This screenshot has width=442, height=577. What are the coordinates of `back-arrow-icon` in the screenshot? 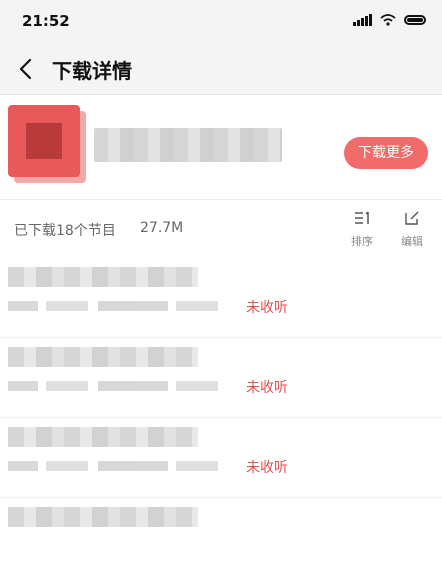 It's located at (26, 69).